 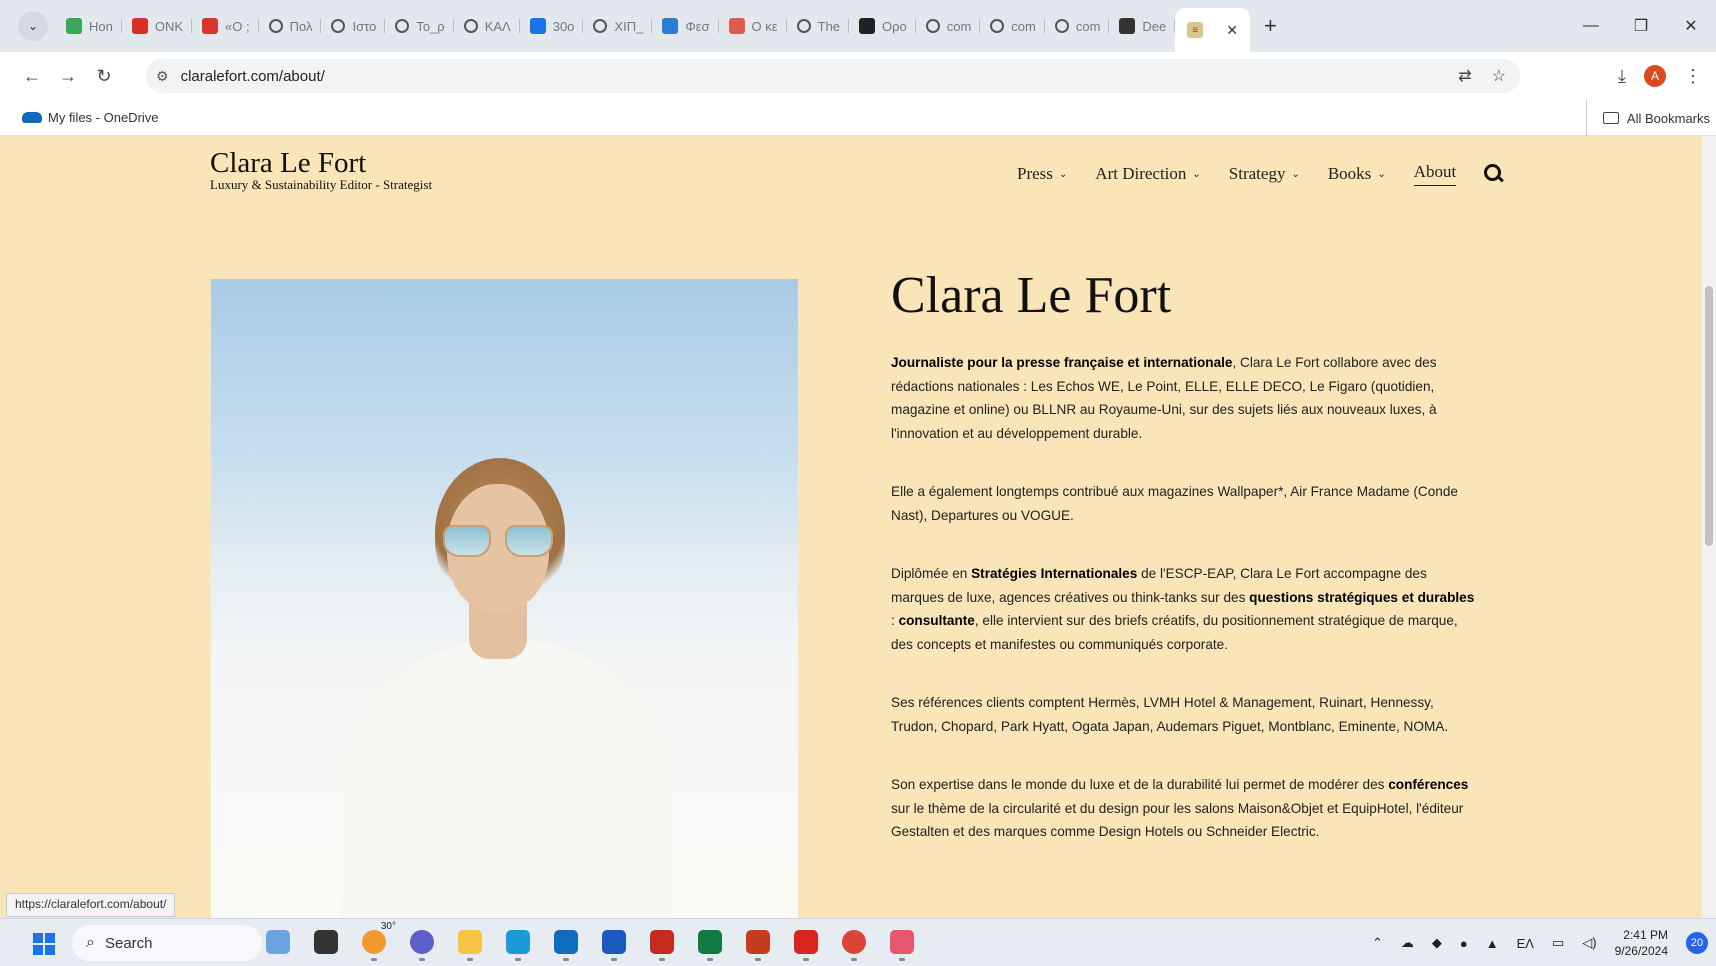 I want to click on tray-app-icon-2: ●, so click(x=1464, y=943).